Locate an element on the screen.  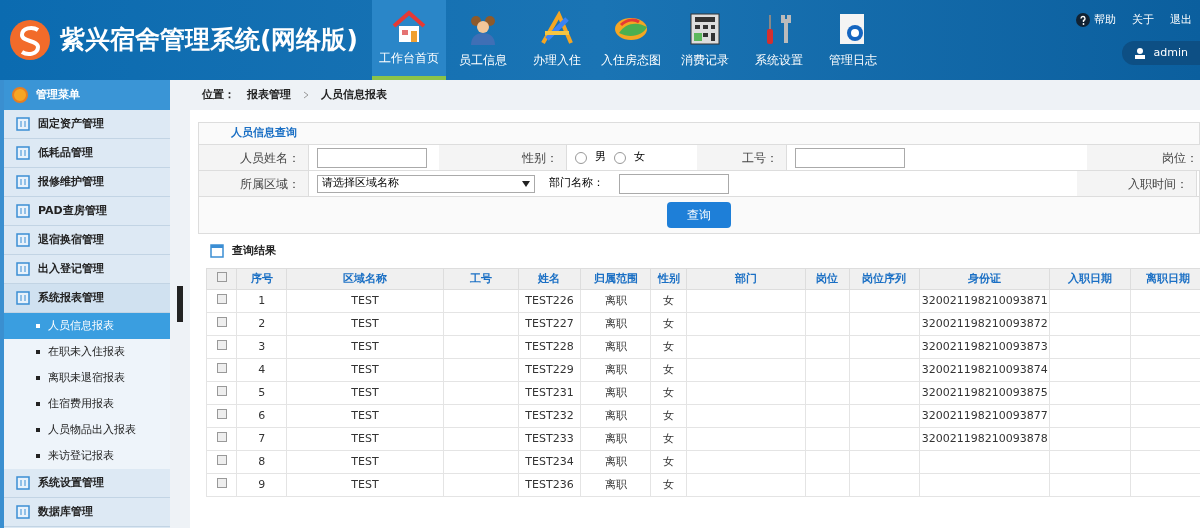
column-header: 区域名称 is located at coordinates (365, 279).